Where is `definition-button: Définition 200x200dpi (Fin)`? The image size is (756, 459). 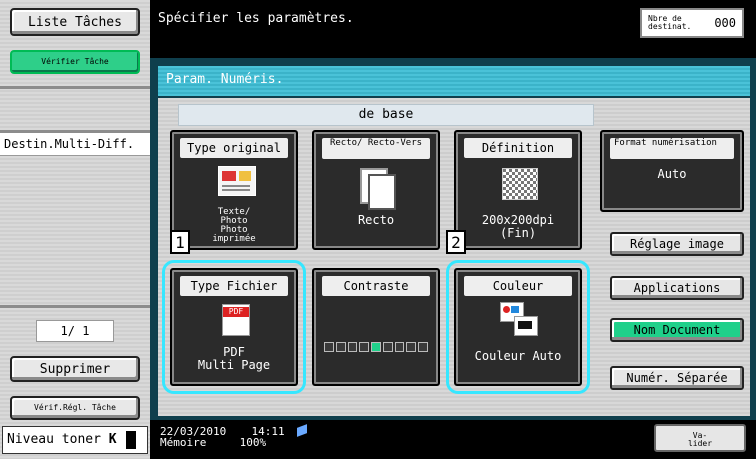
definition-button: Définition 200x200dpi (Fin) is located at coordinates (518, 190).